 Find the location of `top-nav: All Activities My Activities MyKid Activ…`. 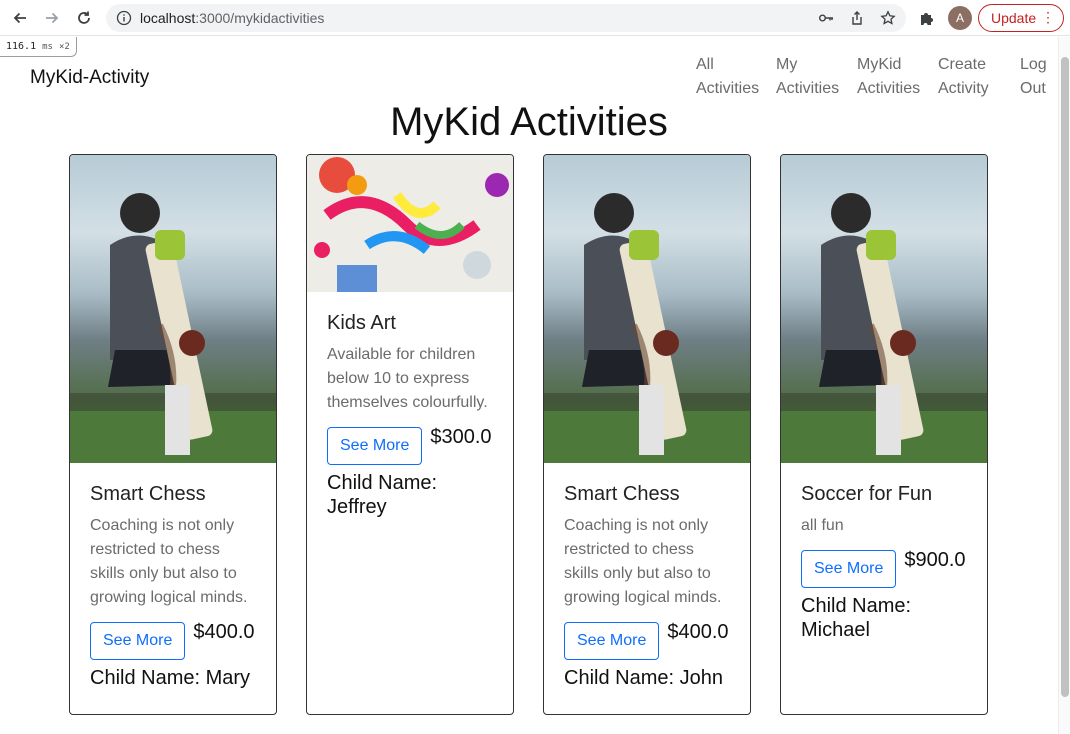

top-nav: All Activities My Activities MyKid Activ… is located at coordinates (876, 77).